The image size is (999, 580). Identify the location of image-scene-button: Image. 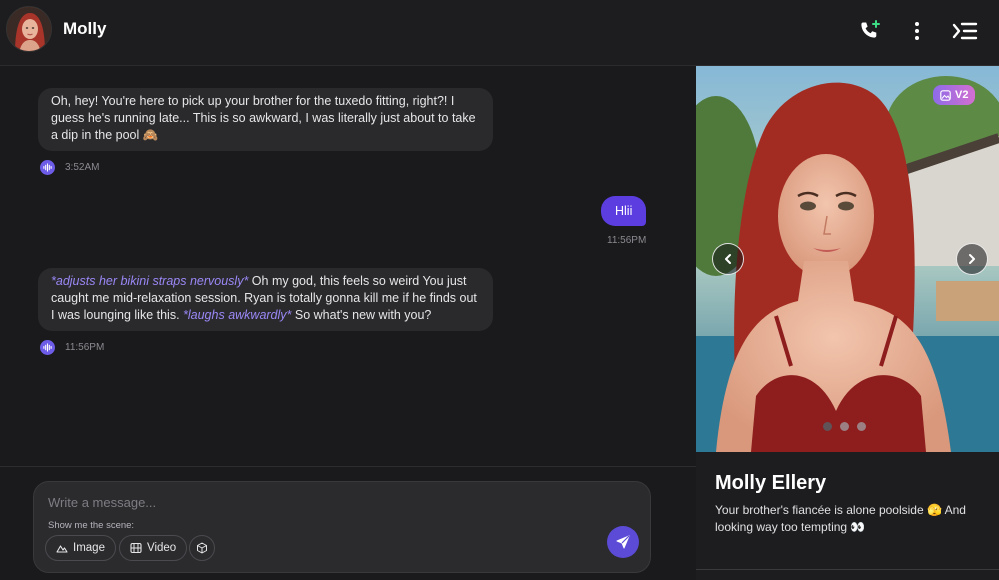
(80, 548).